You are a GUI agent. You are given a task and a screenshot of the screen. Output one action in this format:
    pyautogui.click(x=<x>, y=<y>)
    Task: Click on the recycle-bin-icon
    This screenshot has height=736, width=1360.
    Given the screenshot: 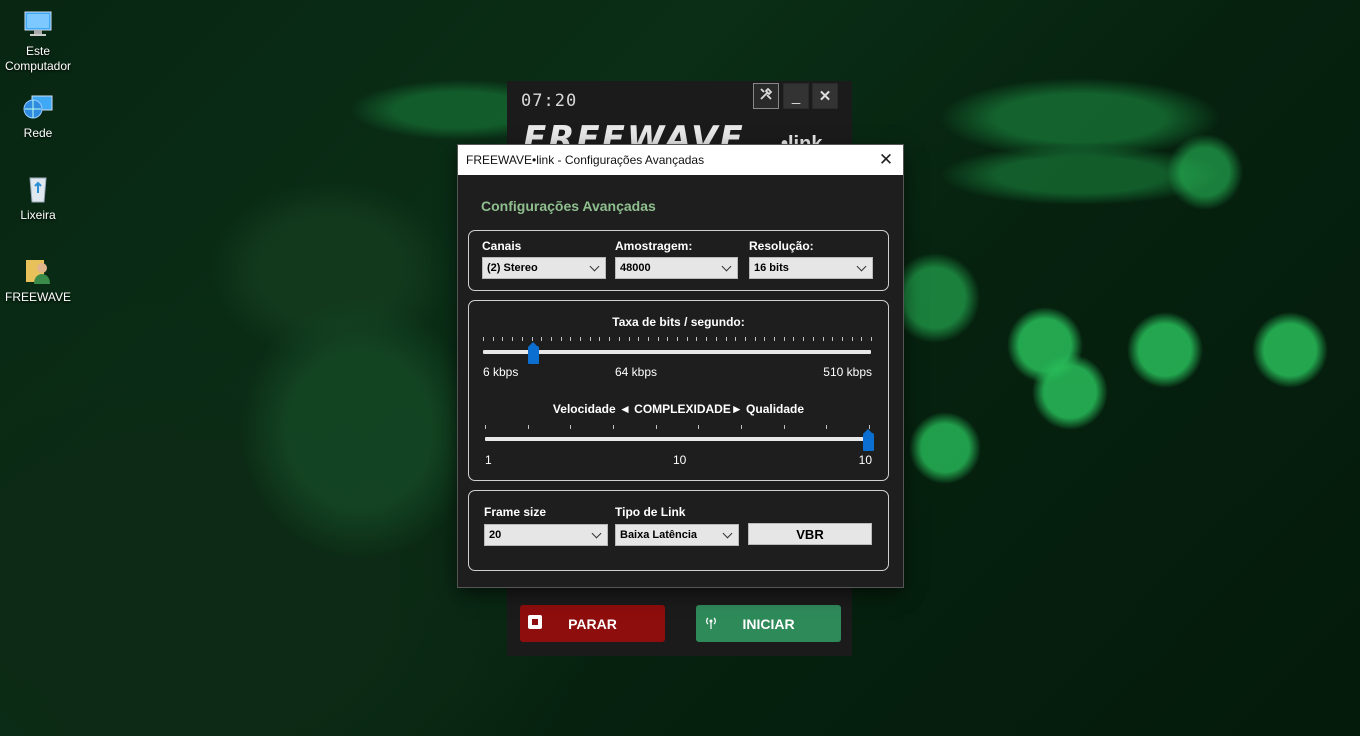 What is the action you would take?
    pyautogui.click(x=38, y=188)
    